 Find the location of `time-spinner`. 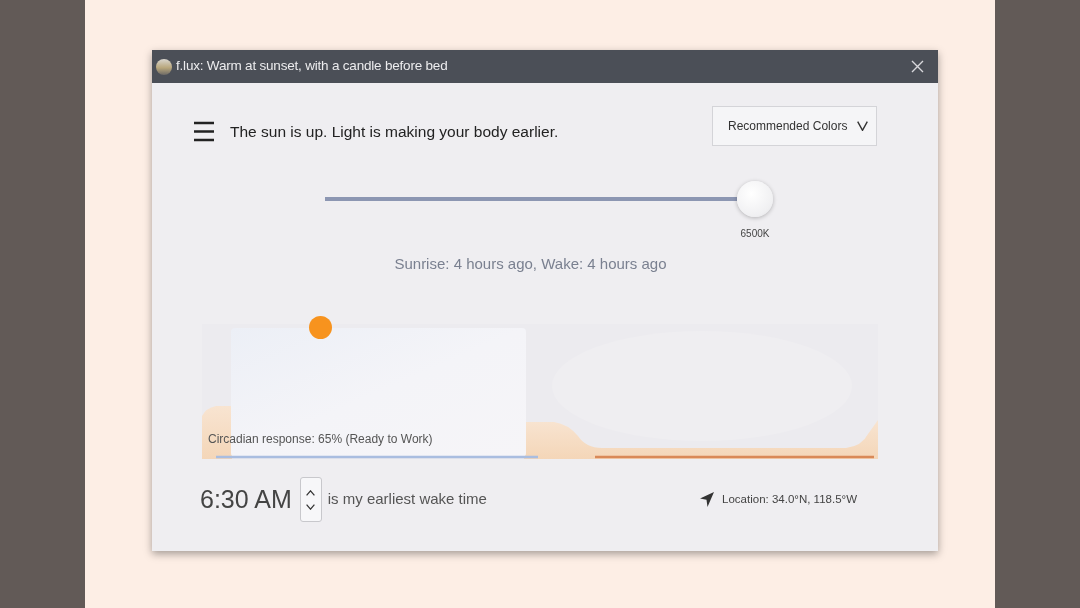

time-spinner is located at coordinates (310, 499).